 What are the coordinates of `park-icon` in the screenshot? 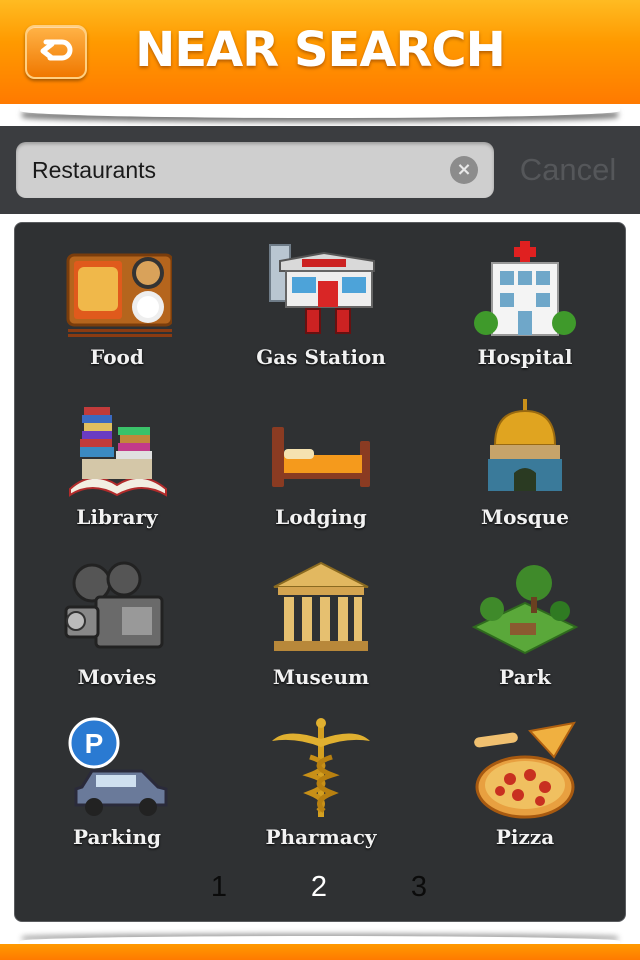 It's located at (525, 609).